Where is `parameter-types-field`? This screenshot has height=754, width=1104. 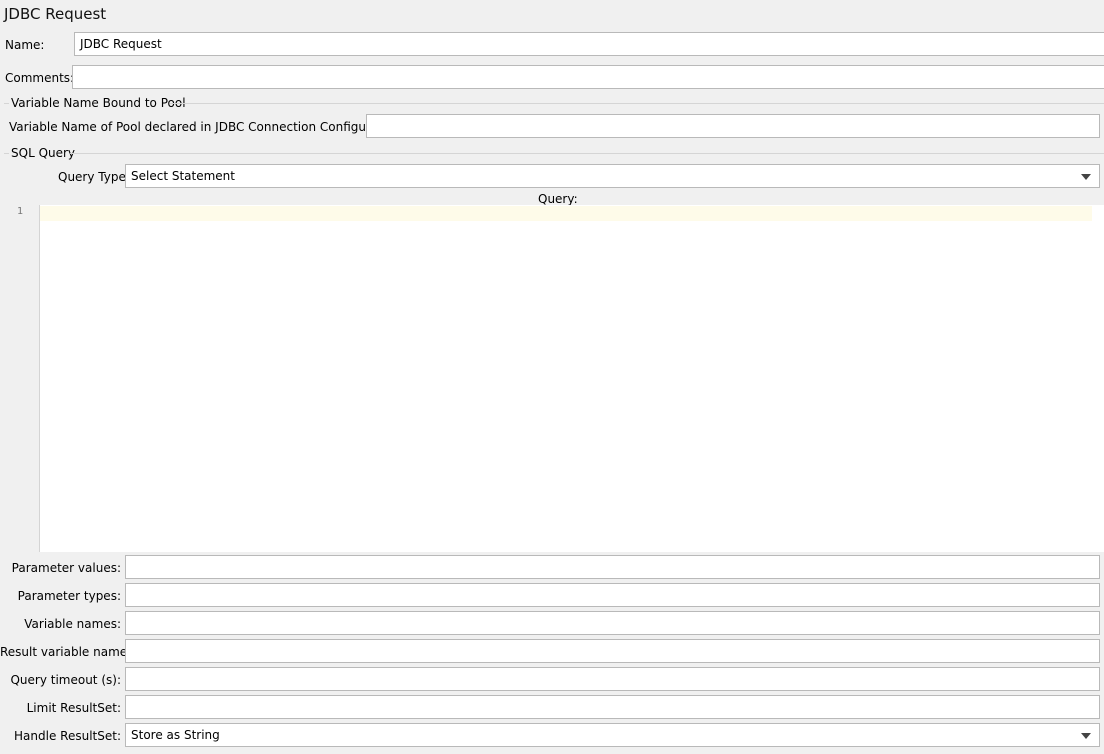 parameter-types-field is located at coordinates (612, 595).